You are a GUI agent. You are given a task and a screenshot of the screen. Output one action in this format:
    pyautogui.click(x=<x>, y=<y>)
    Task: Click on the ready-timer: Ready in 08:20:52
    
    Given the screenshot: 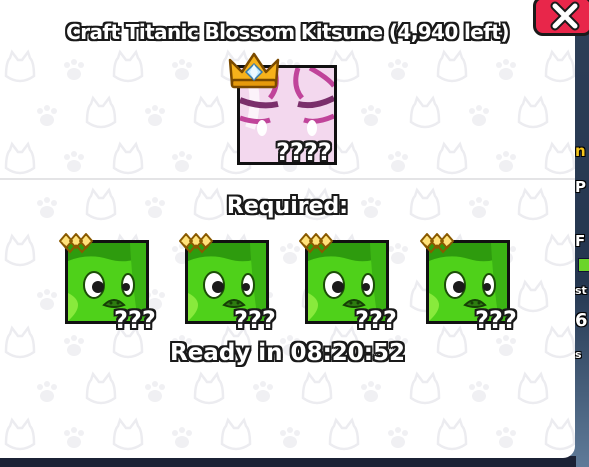 What is the action you would take?
    pyautogui.click(x=287, y=353)
    